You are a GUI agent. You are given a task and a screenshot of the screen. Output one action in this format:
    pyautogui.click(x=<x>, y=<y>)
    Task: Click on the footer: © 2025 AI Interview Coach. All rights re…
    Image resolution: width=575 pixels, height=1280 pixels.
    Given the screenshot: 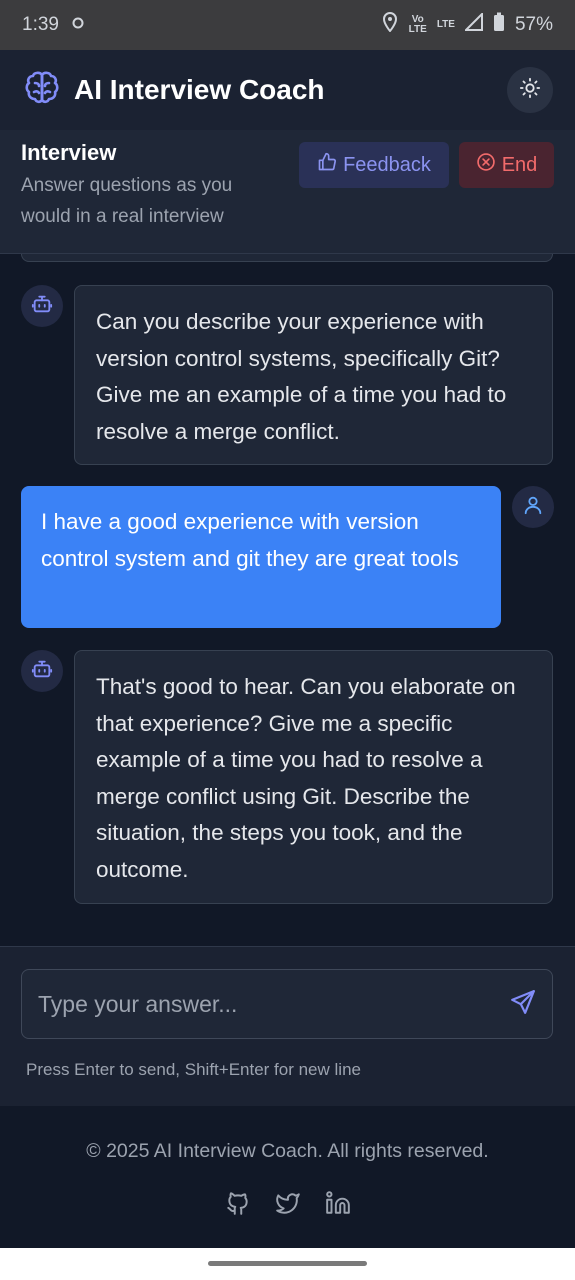 What is the action you would take?
    pyautogui.click(x=287, y=1177)
    